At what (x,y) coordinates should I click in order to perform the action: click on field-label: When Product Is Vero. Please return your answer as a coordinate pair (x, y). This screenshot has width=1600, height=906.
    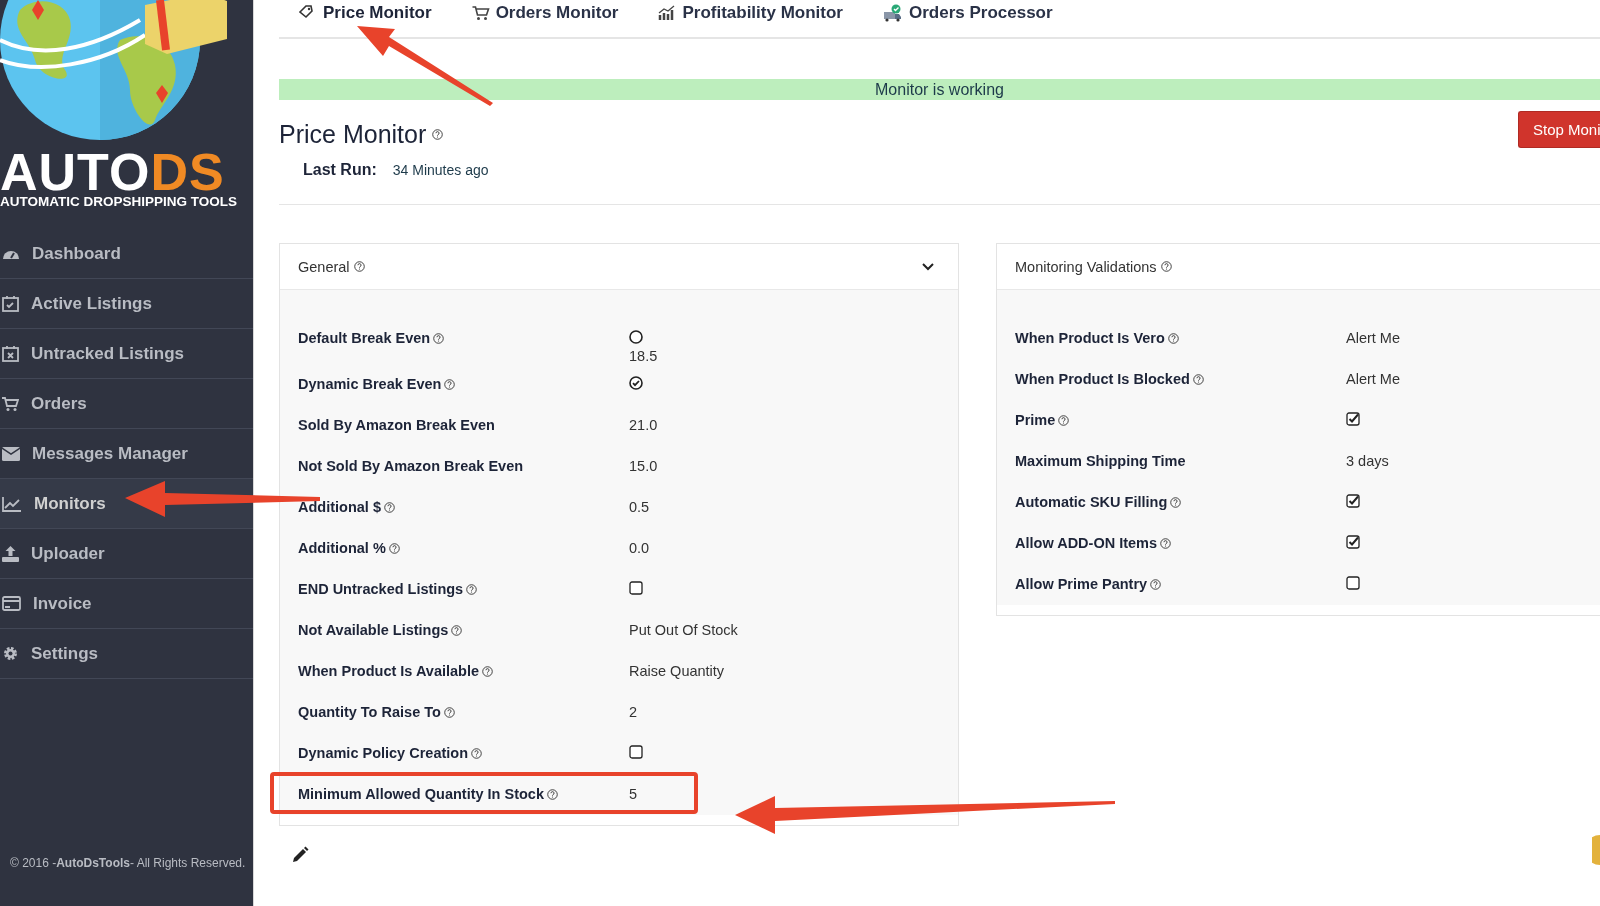
    Looking at the image, I should click on (1090, 338).